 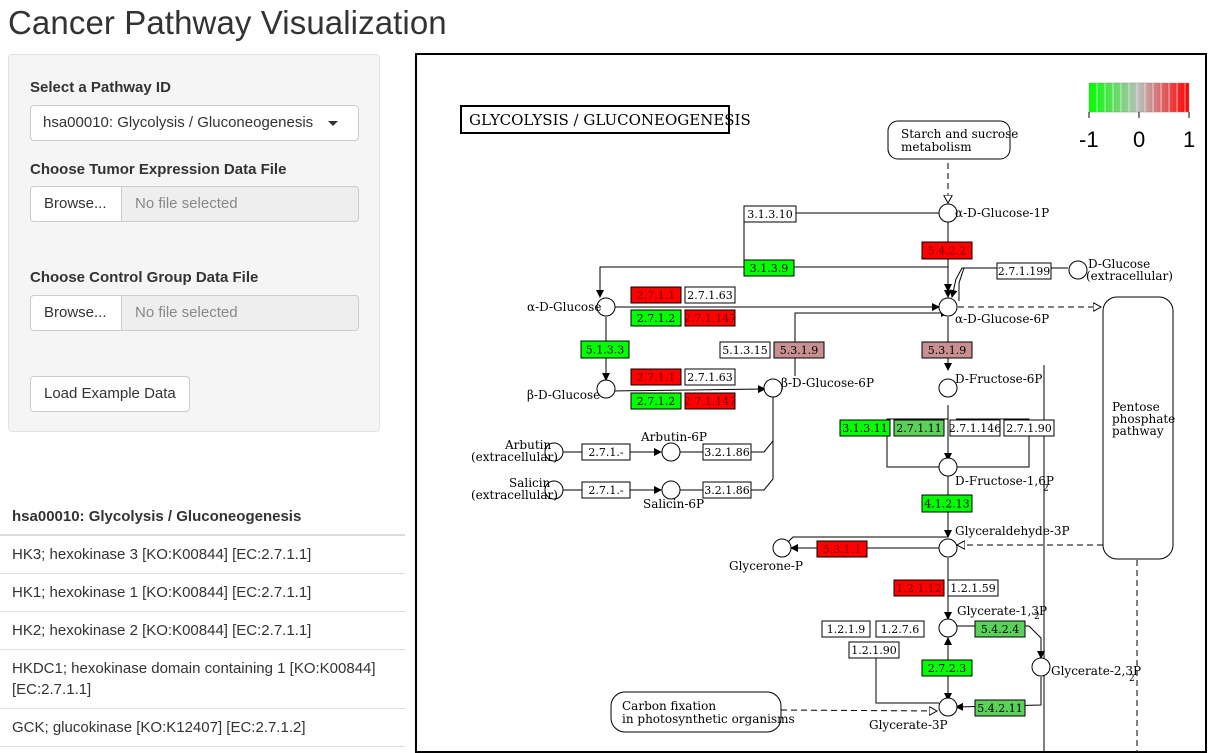 What do you see at coordinates (1029, 428) in the screenshot?
I see `enzyme-box-2-7-1-90: 2.7.1.90` at bounding box center [1029, 428].